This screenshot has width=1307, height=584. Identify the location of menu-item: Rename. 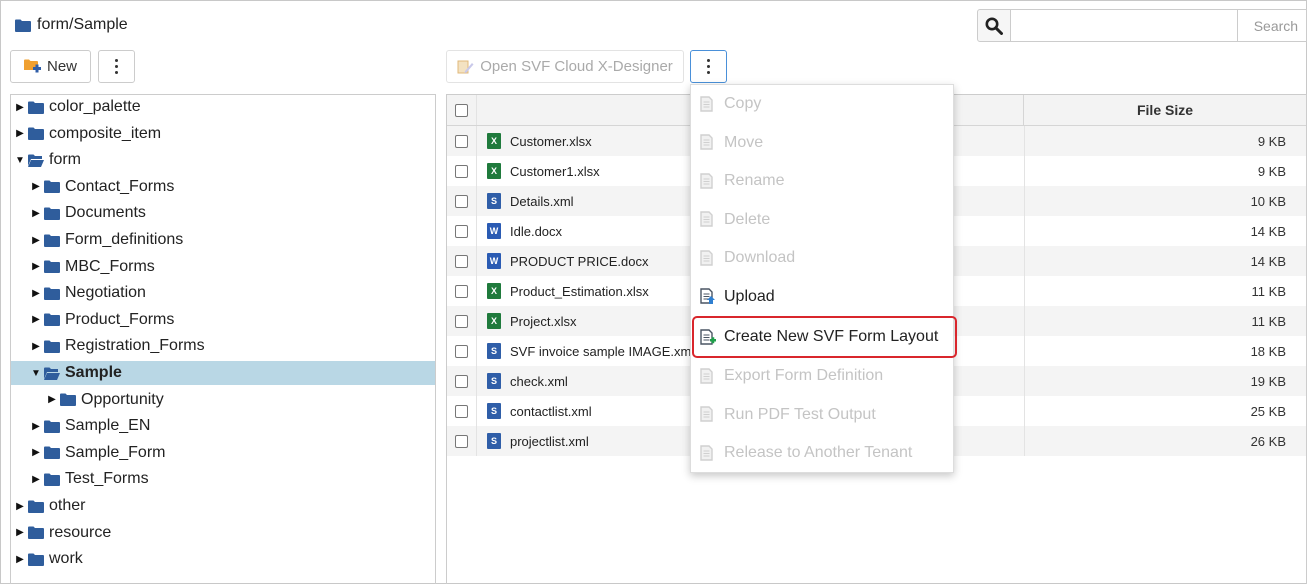
(822, 181).